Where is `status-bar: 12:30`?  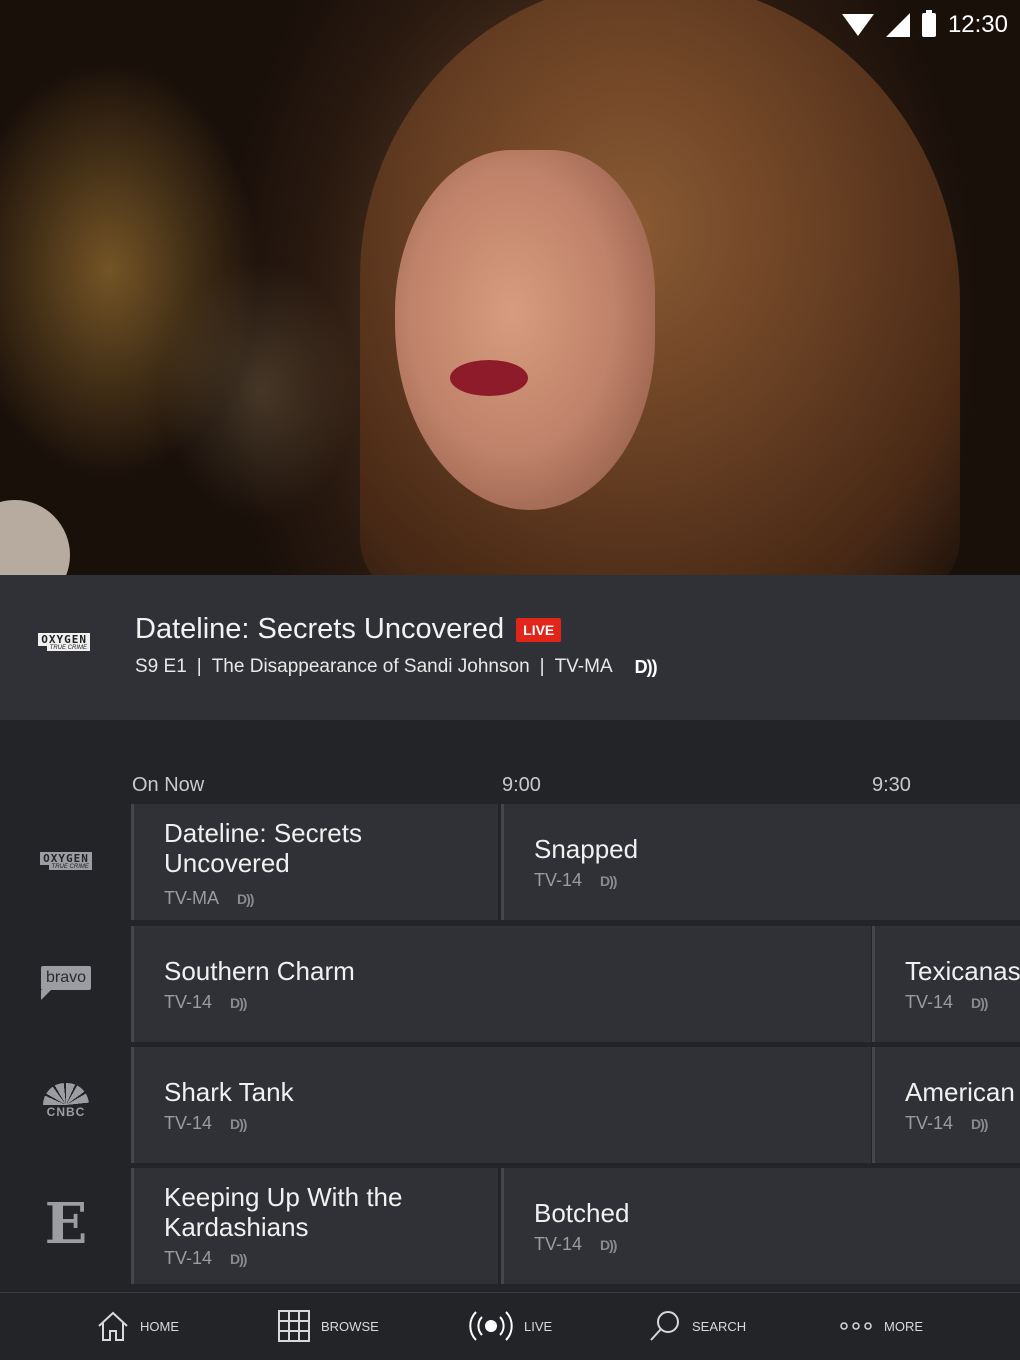
status-bar: 12:30 is located at coordinates (924, 25).